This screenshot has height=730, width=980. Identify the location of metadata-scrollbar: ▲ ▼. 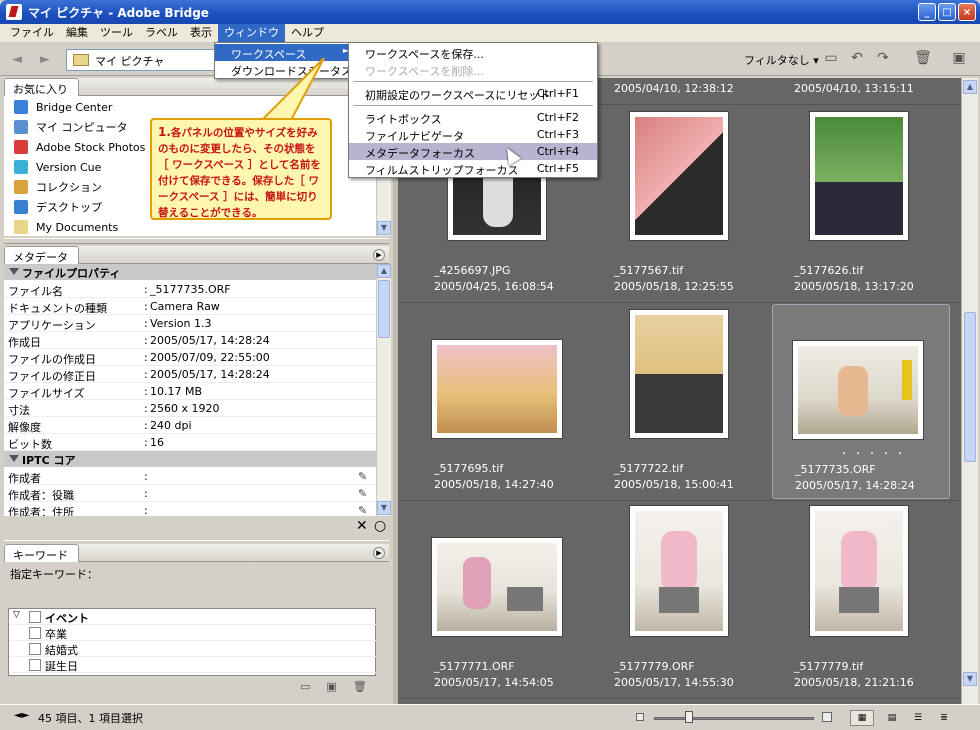
(383, 390).